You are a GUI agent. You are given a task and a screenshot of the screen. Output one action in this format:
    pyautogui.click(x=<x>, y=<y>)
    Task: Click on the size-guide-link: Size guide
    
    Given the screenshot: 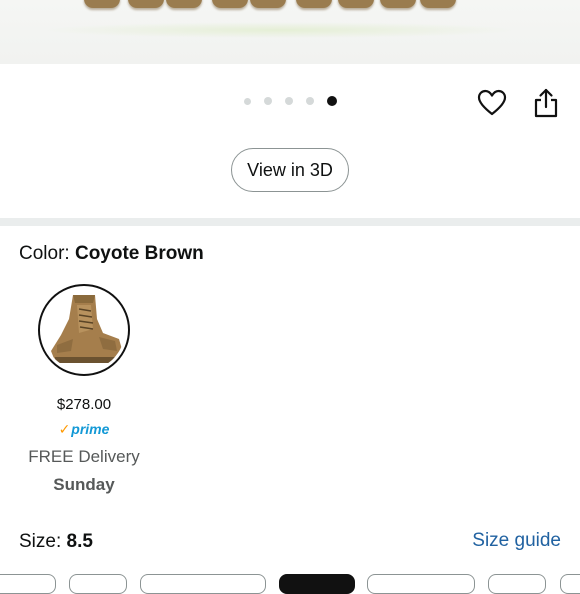 What is the action you would take?
    pyautogui.click(x=516, y=541)
    